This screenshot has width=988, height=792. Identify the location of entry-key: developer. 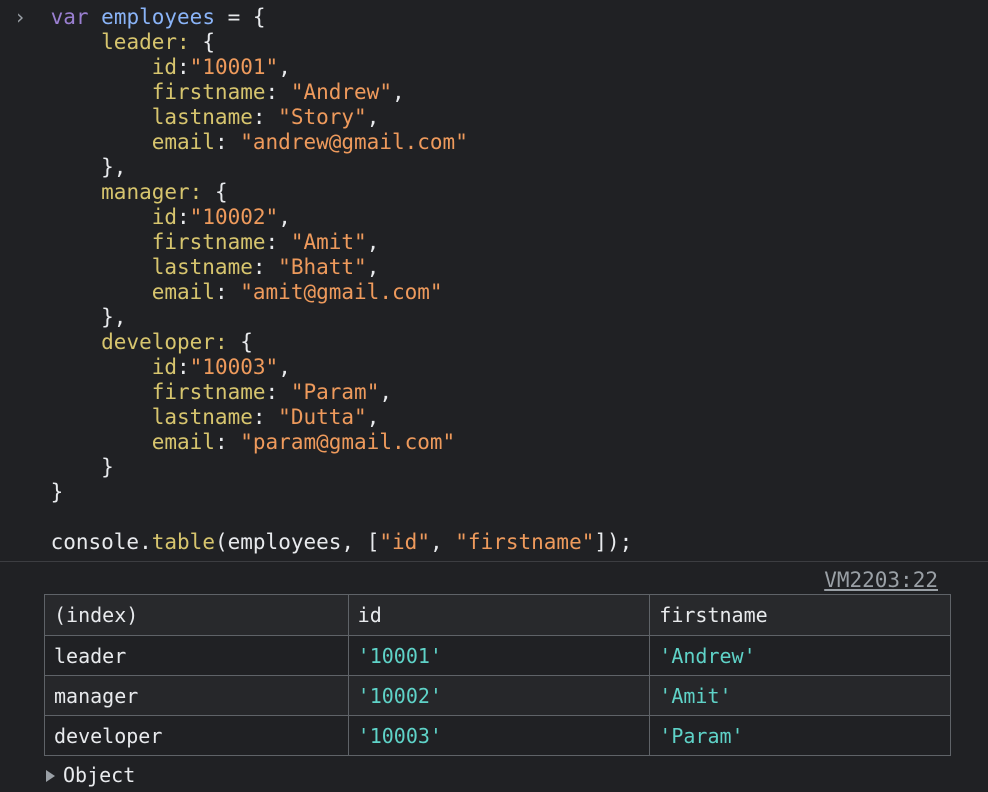
(158, 342).